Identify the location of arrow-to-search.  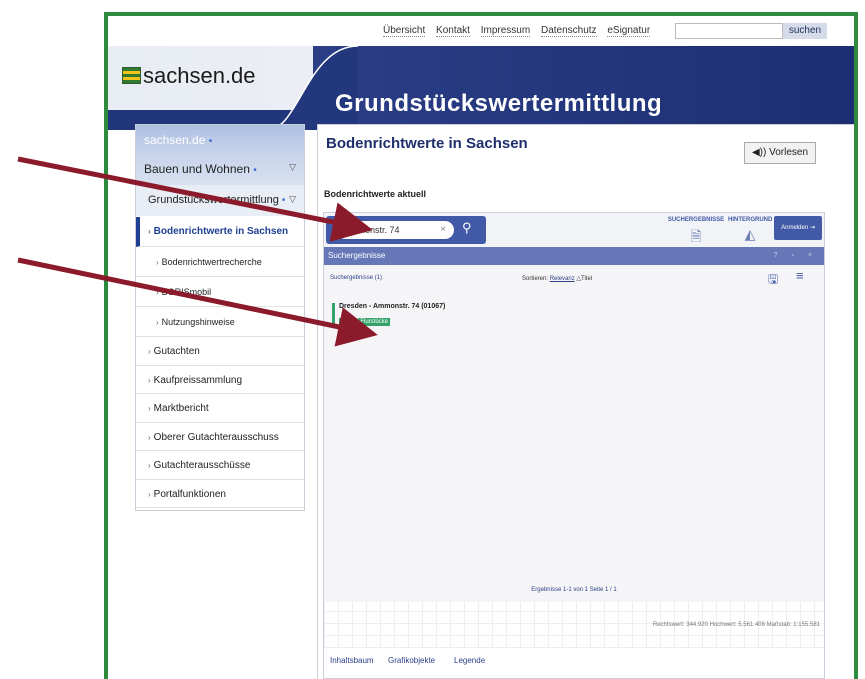
(195, 199).